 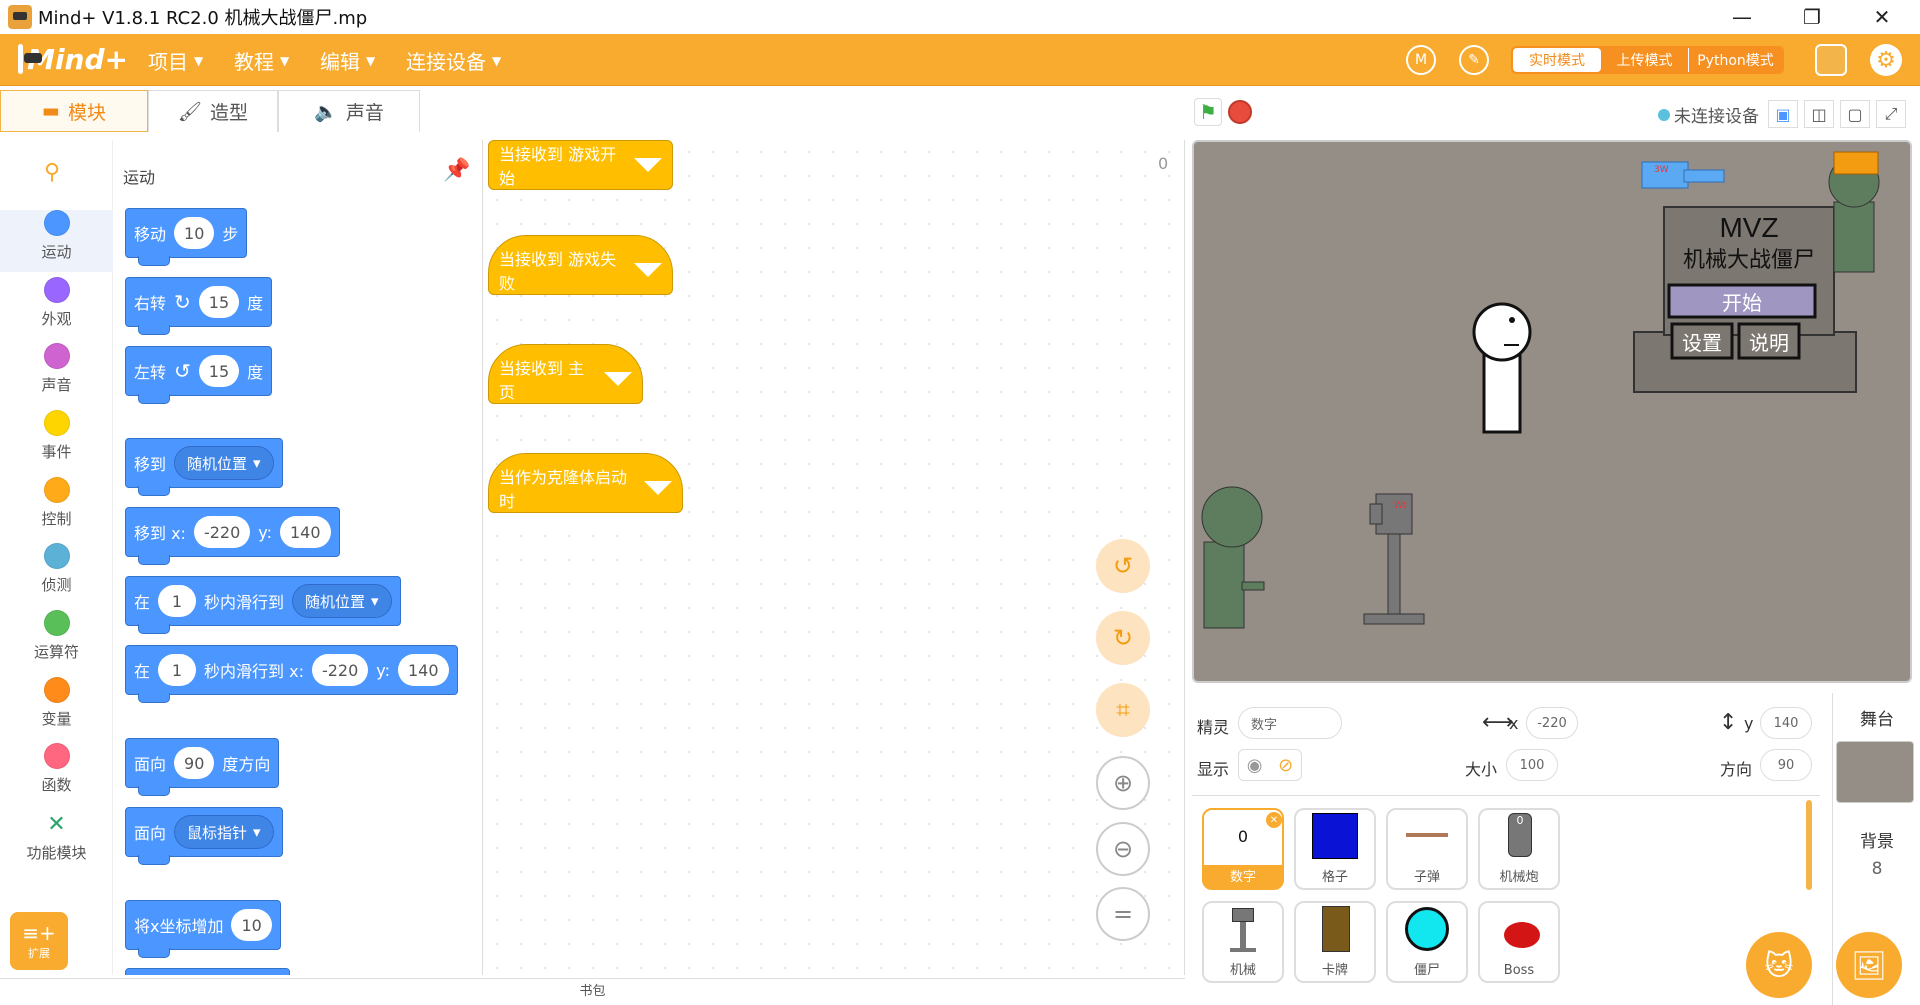 What do you see at coordinates (56, 843) in the screenshot?
I see `category-function-modules: ✕ 功能模块` at bounding box center [56, 843].